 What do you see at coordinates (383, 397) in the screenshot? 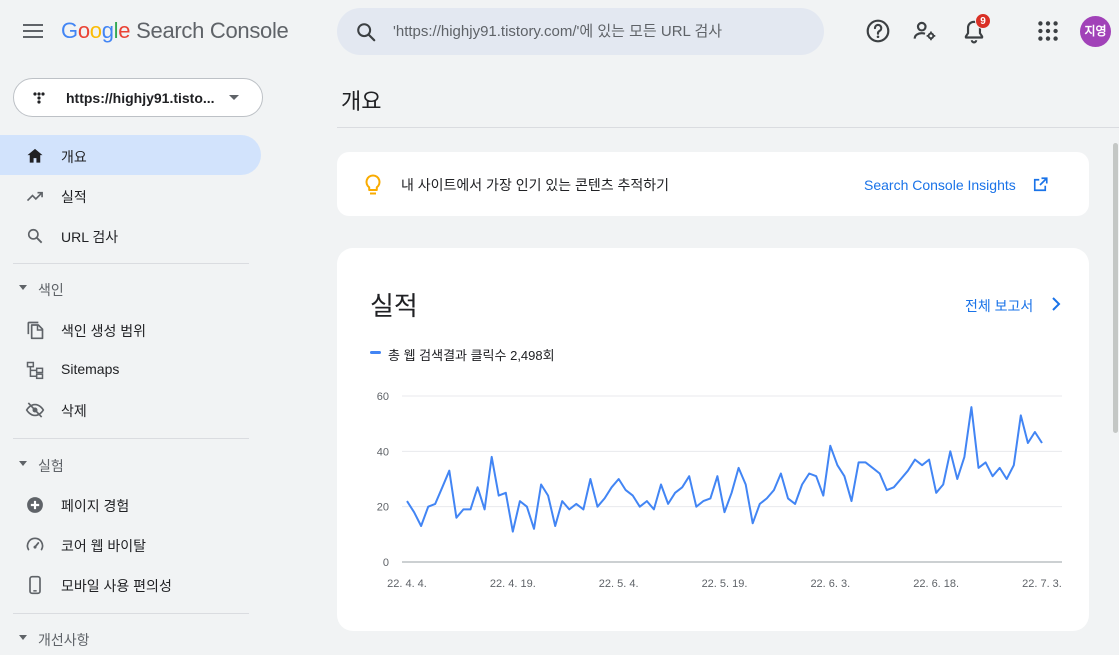
I see `y-tick-label: 60` at bounding box center [383, 397].